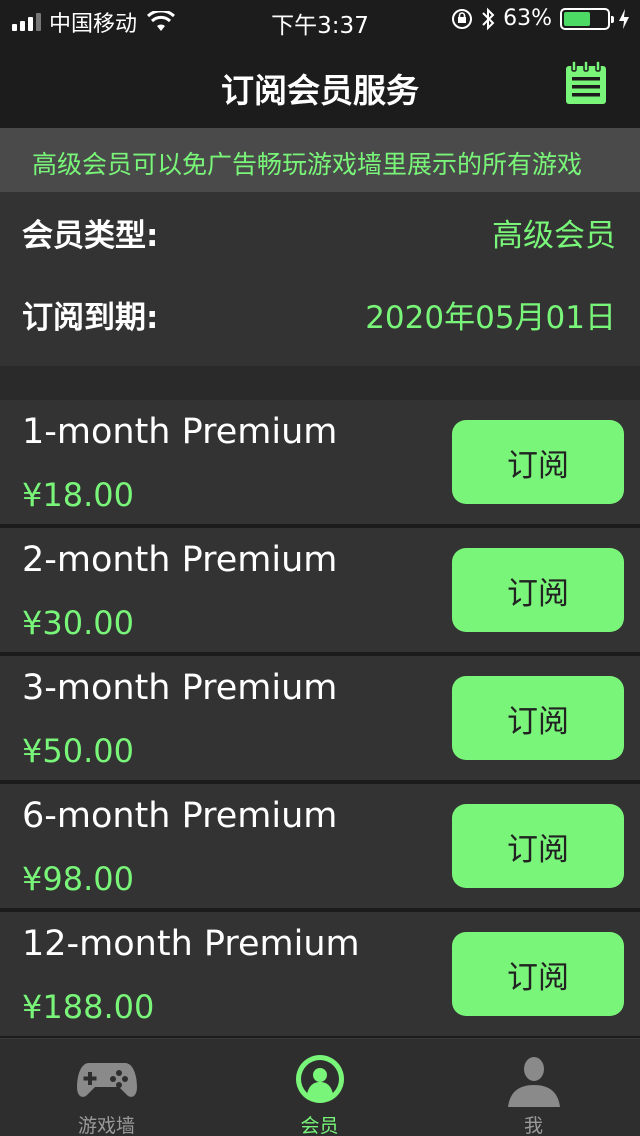 The width and height of the screenshot is (640, 1136). What do you see at coordinates (533, 1082) in the screenshot?
I see `profile-icon` at bounding box center [533, 1082].